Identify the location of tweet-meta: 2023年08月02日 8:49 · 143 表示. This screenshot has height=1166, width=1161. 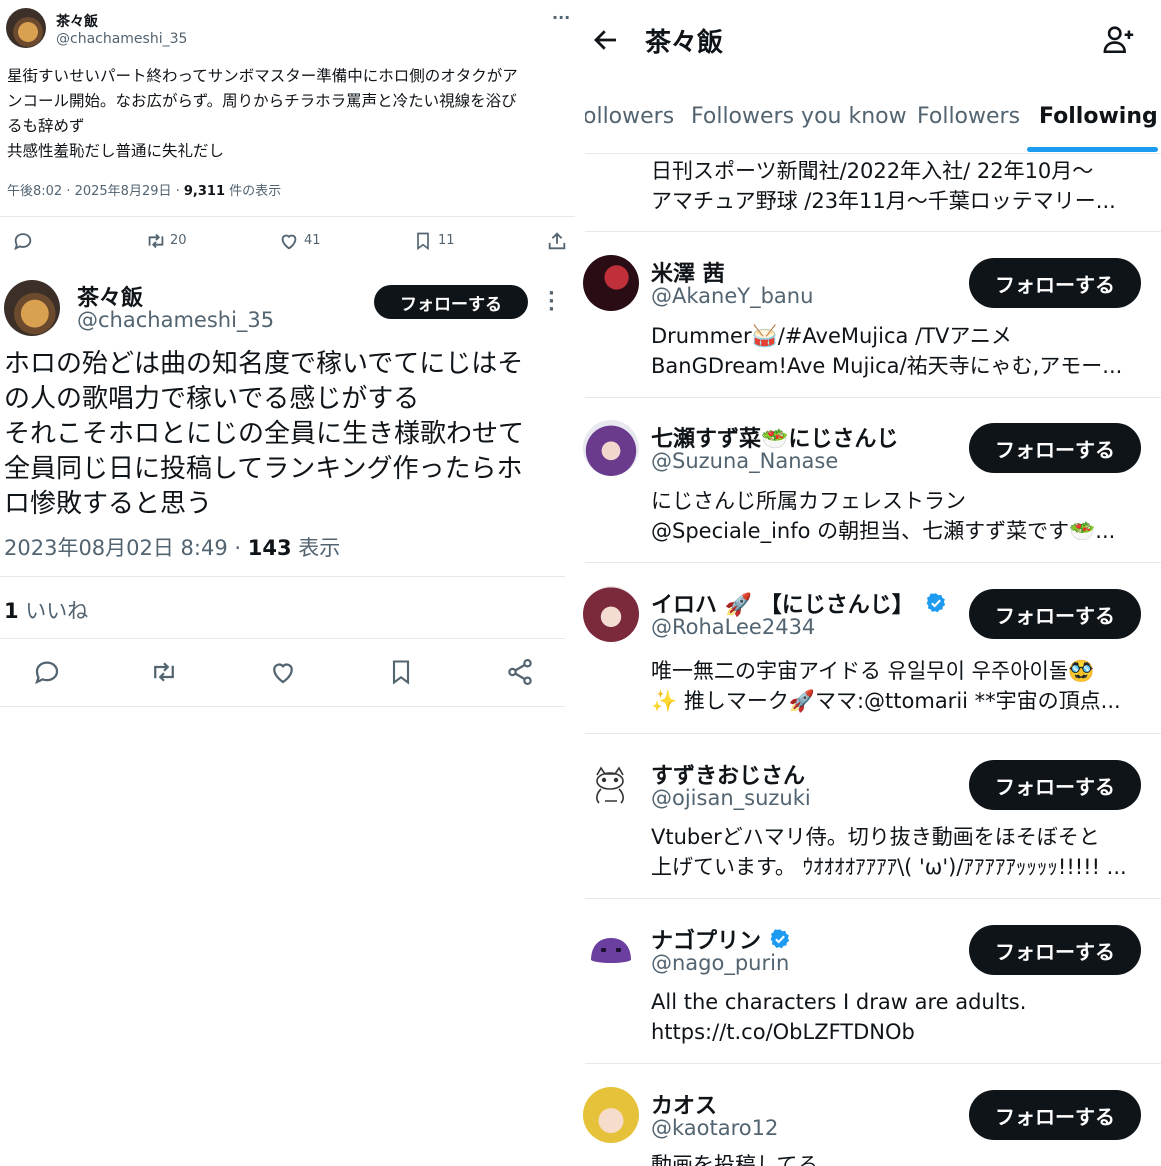
(172, 547).